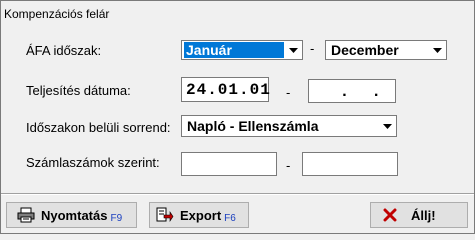 This screenshot has width=475, height=240. I want to click on divider, so click(237, 194).